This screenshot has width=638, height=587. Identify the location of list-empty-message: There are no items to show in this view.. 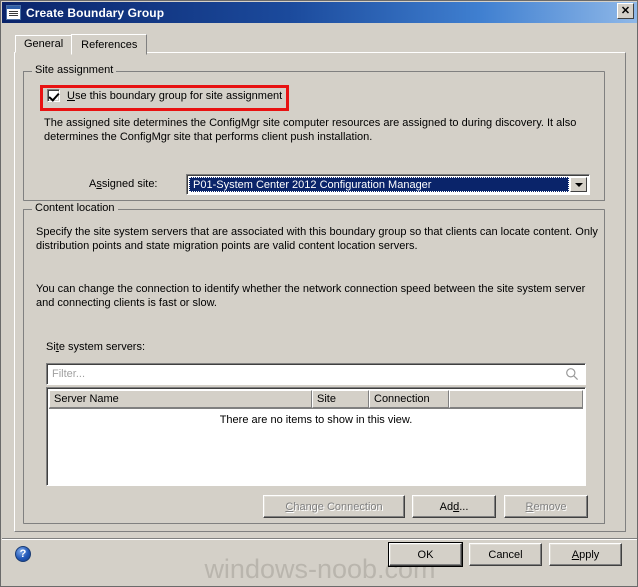
(316, 420).